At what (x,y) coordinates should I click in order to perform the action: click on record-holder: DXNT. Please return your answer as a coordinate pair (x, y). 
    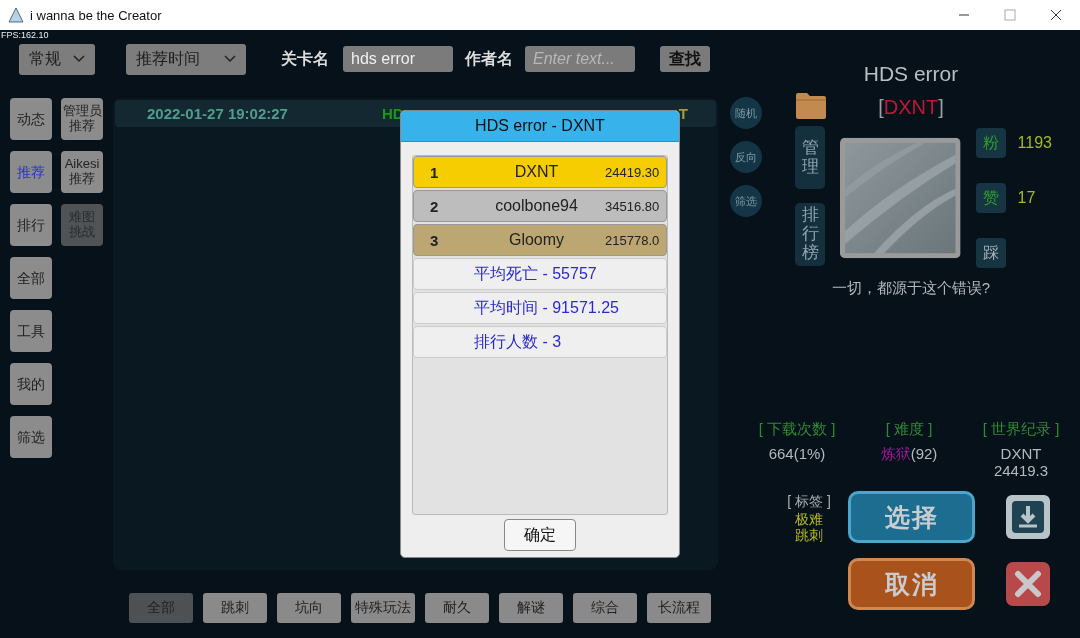
    Looking at the image, I should click on (1021, 453).